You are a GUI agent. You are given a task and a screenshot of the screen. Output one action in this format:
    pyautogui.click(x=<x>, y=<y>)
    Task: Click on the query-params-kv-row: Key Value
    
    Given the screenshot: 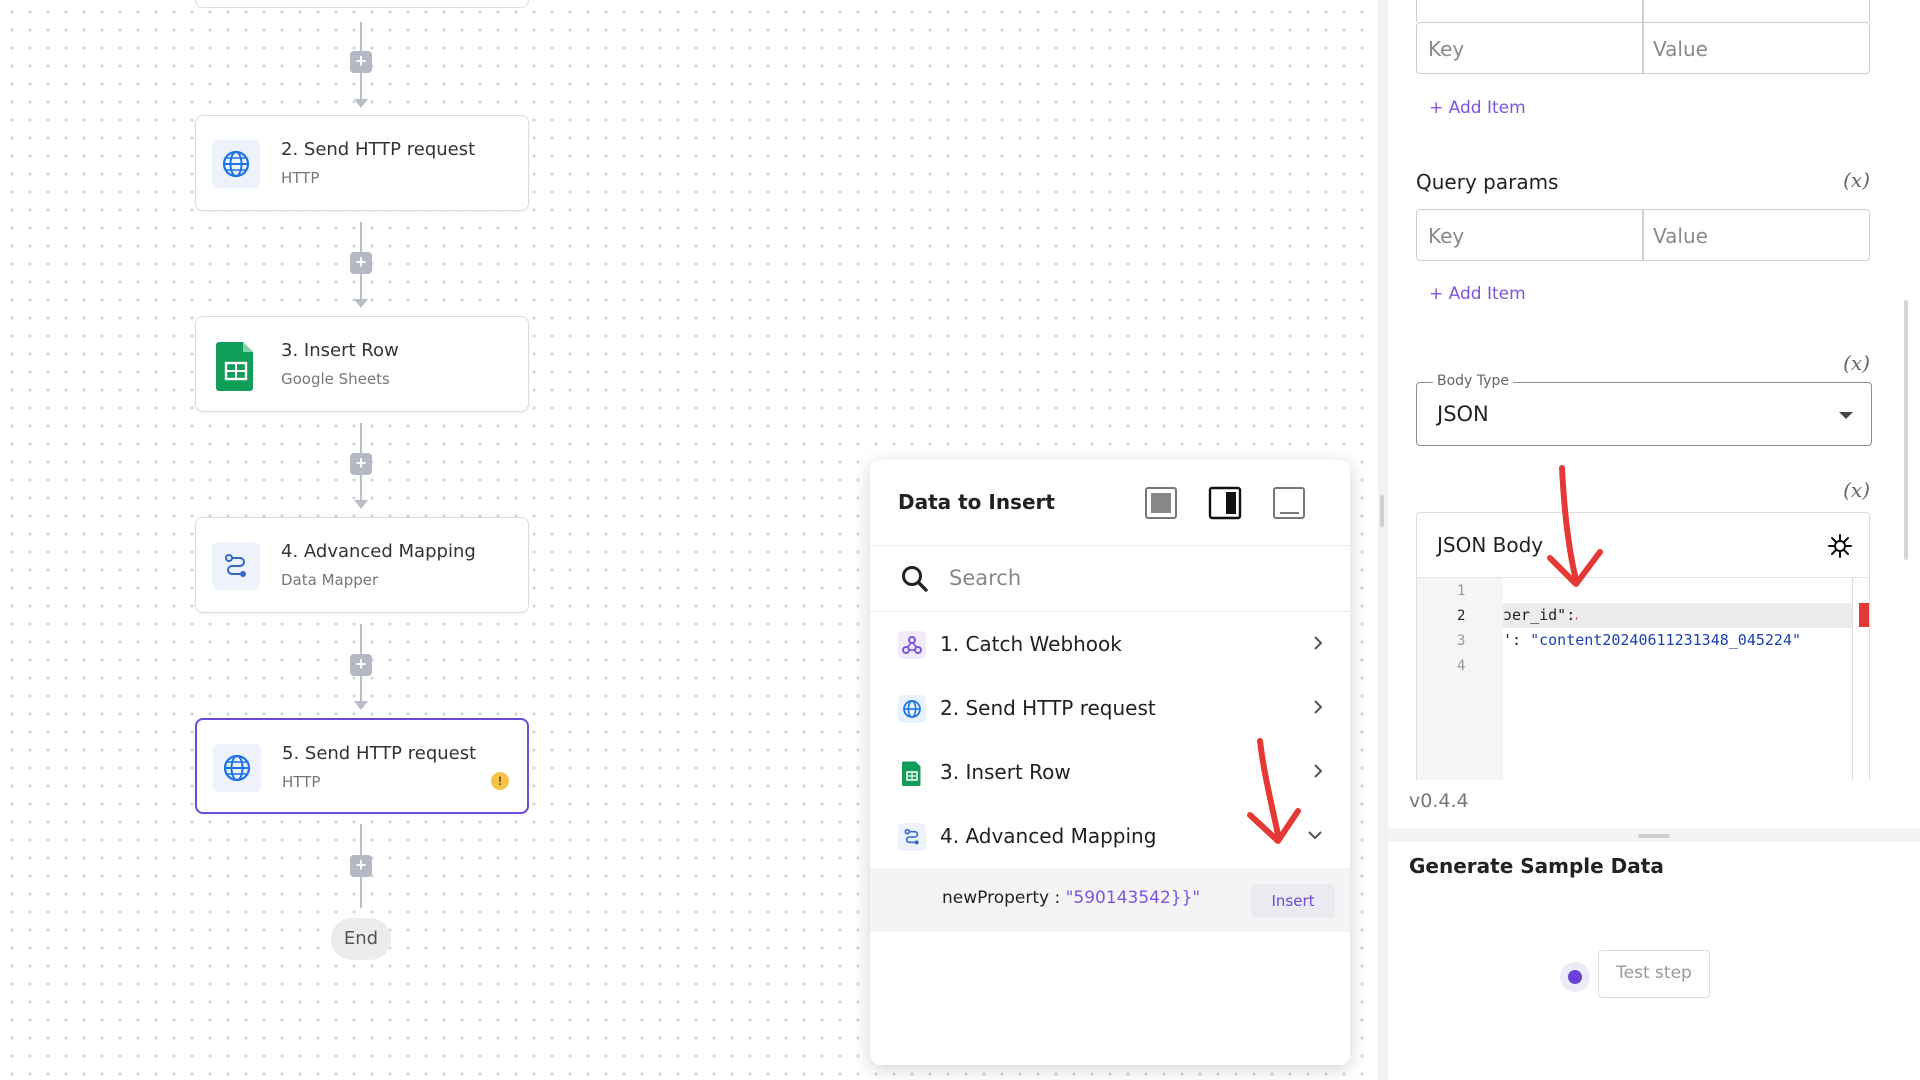 What is the action you would take?
    pyautogui.click(x=1643, y=235)
    